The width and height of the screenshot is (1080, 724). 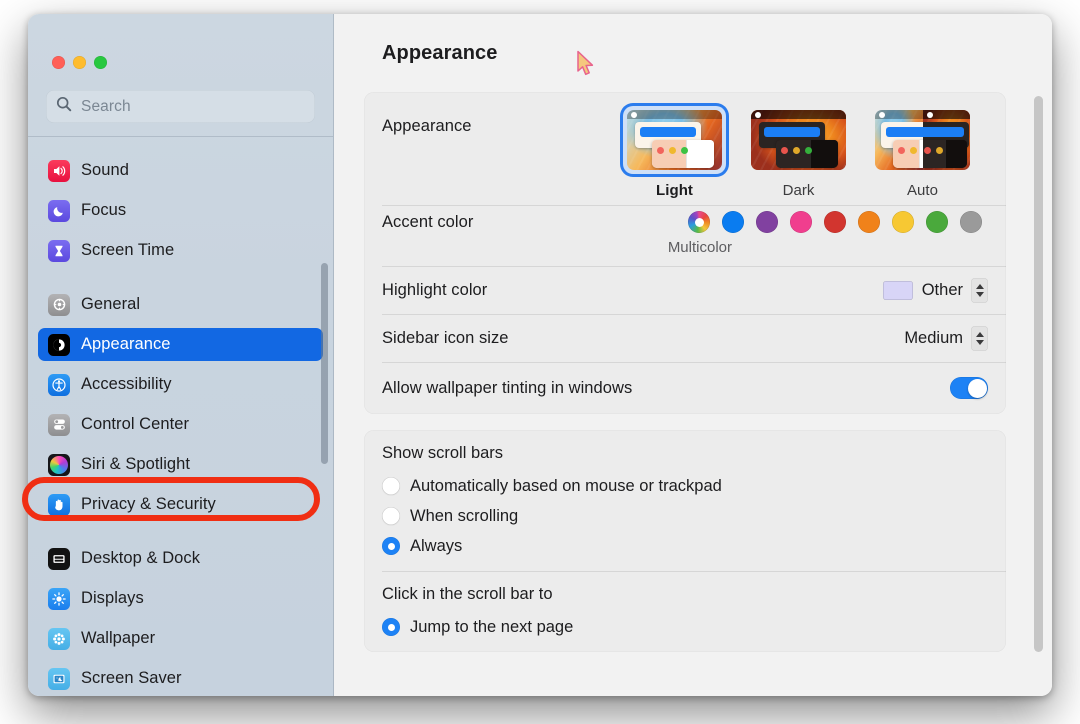 I want to click on highlight-color-stepper, so click(x=979, y=290).